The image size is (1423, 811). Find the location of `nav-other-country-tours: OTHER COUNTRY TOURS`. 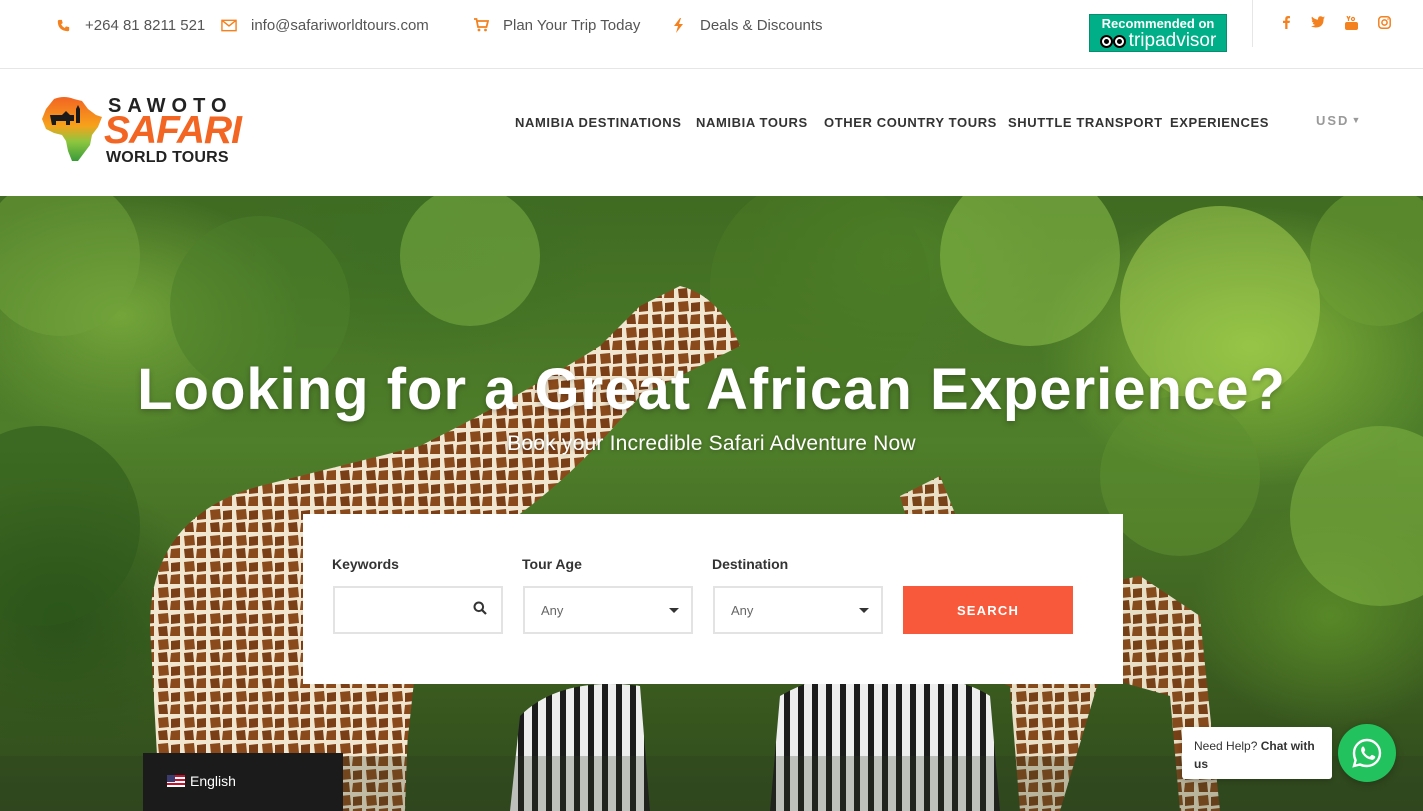

nav-other-country-tours: OTHER COUNTRY TOURS is located at coordinates (910, 122).